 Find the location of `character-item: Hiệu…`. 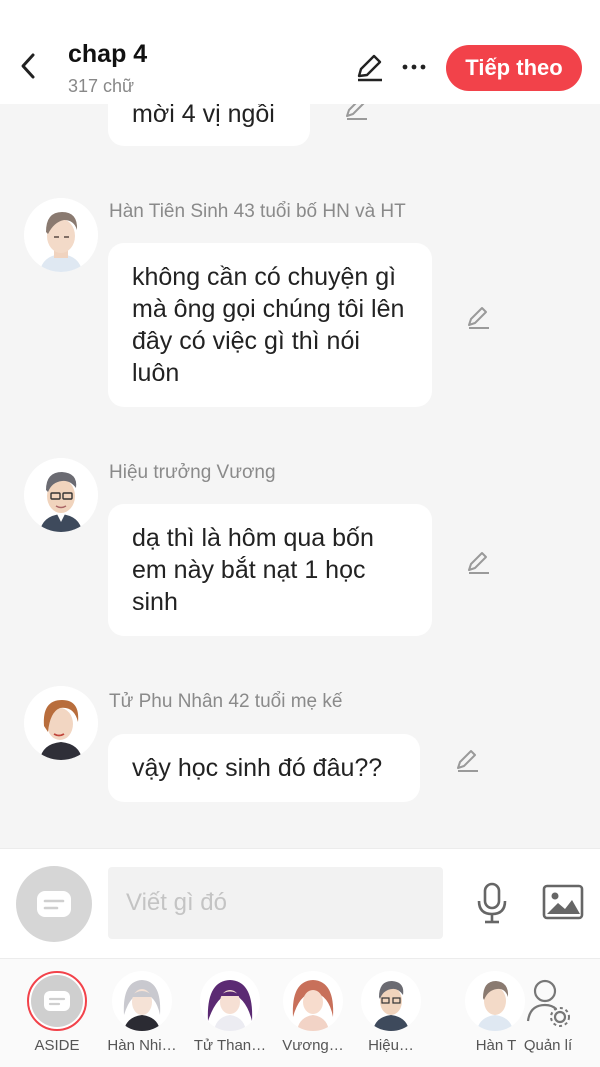

character-item: Hiệu… is located at coordinates (391, 1014).